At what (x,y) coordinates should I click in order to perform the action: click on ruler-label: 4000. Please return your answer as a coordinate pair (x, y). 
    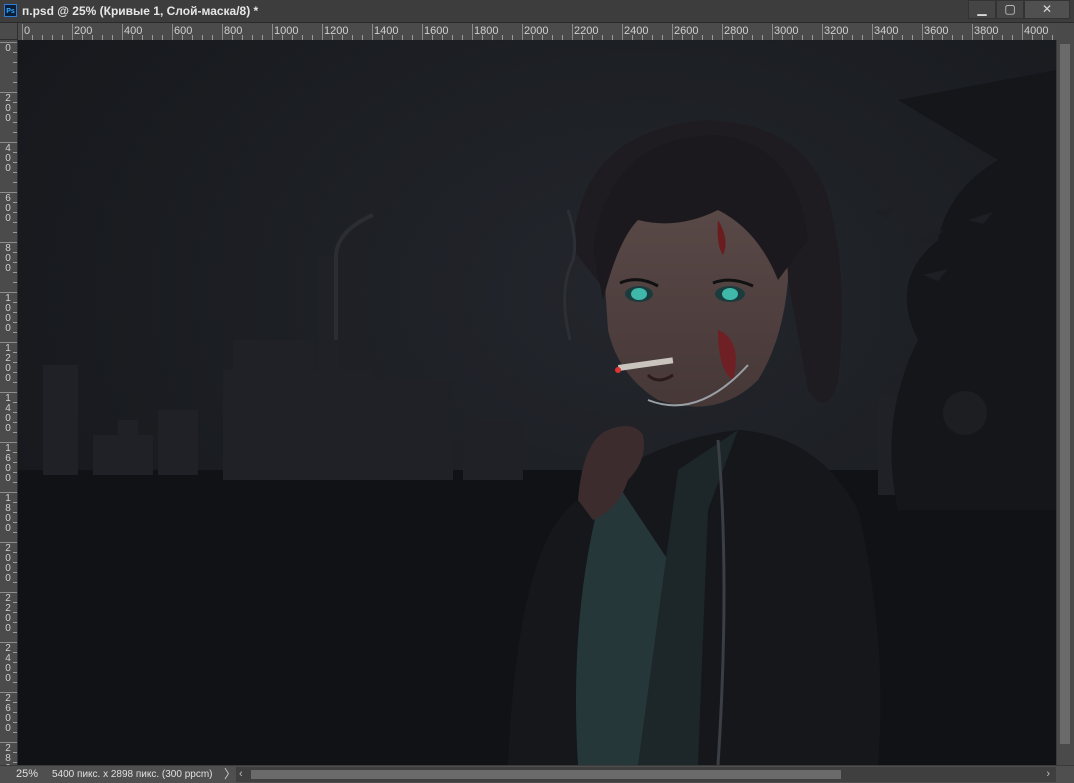
    Looking at the image, I should click on (1036, 31).